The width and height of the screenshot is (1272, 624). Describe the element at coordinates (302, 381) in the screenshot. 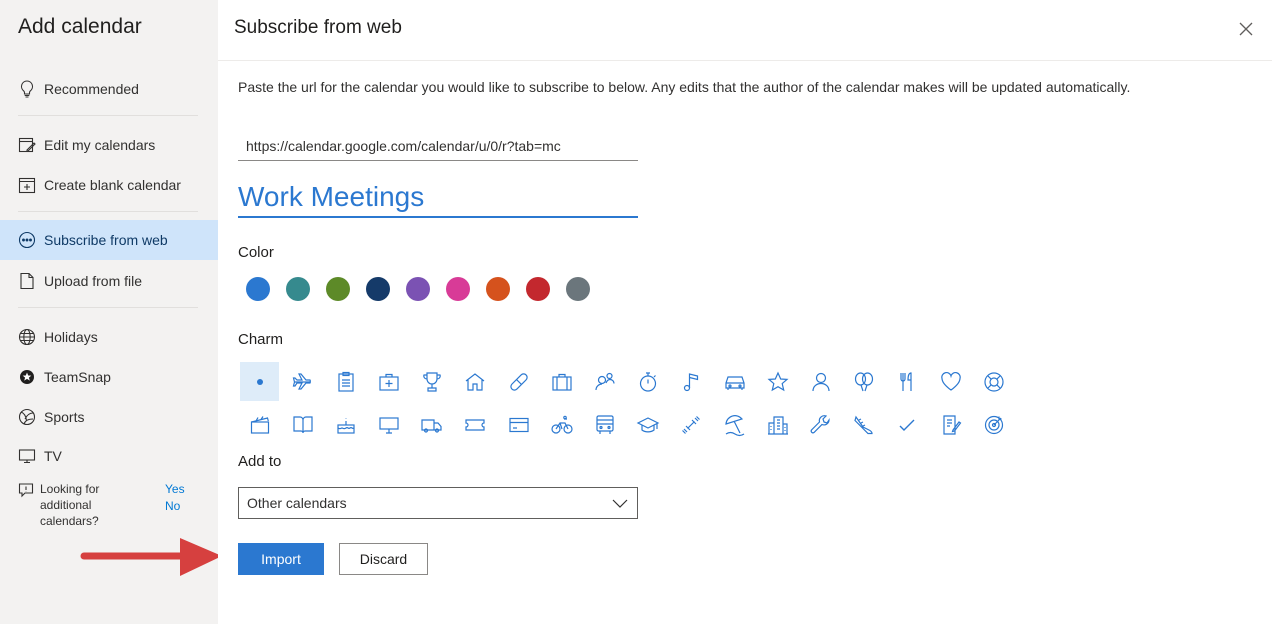

I see `charm-airplane-icon` at that location.